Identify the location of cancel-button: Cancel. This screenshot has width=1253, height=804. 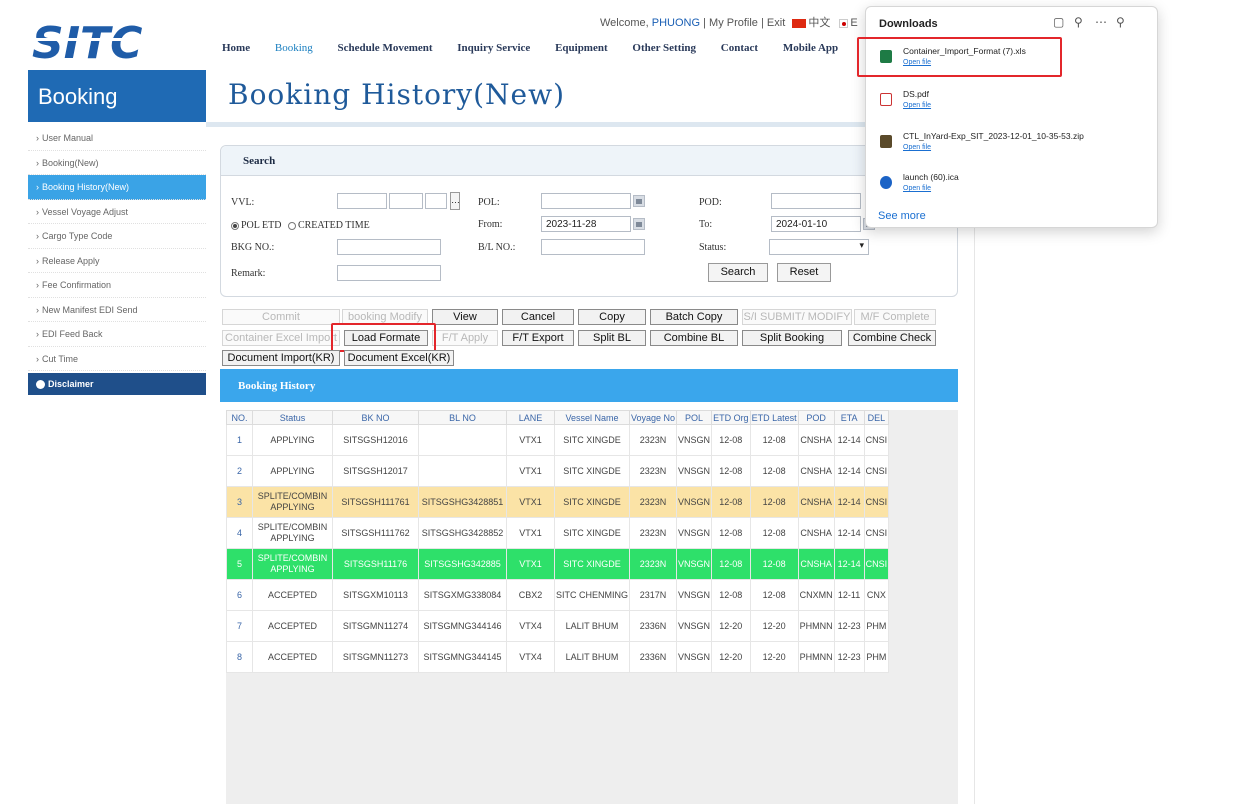
(538, 317).